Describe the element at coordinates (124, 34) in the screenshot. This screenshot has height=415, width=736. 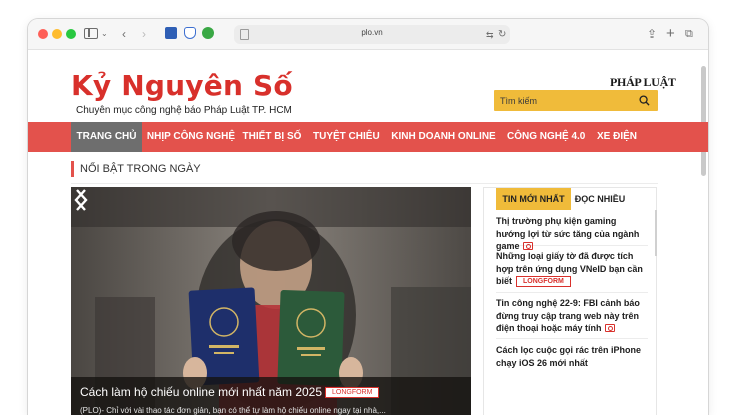
I see `back-icon: ‹` at that location.